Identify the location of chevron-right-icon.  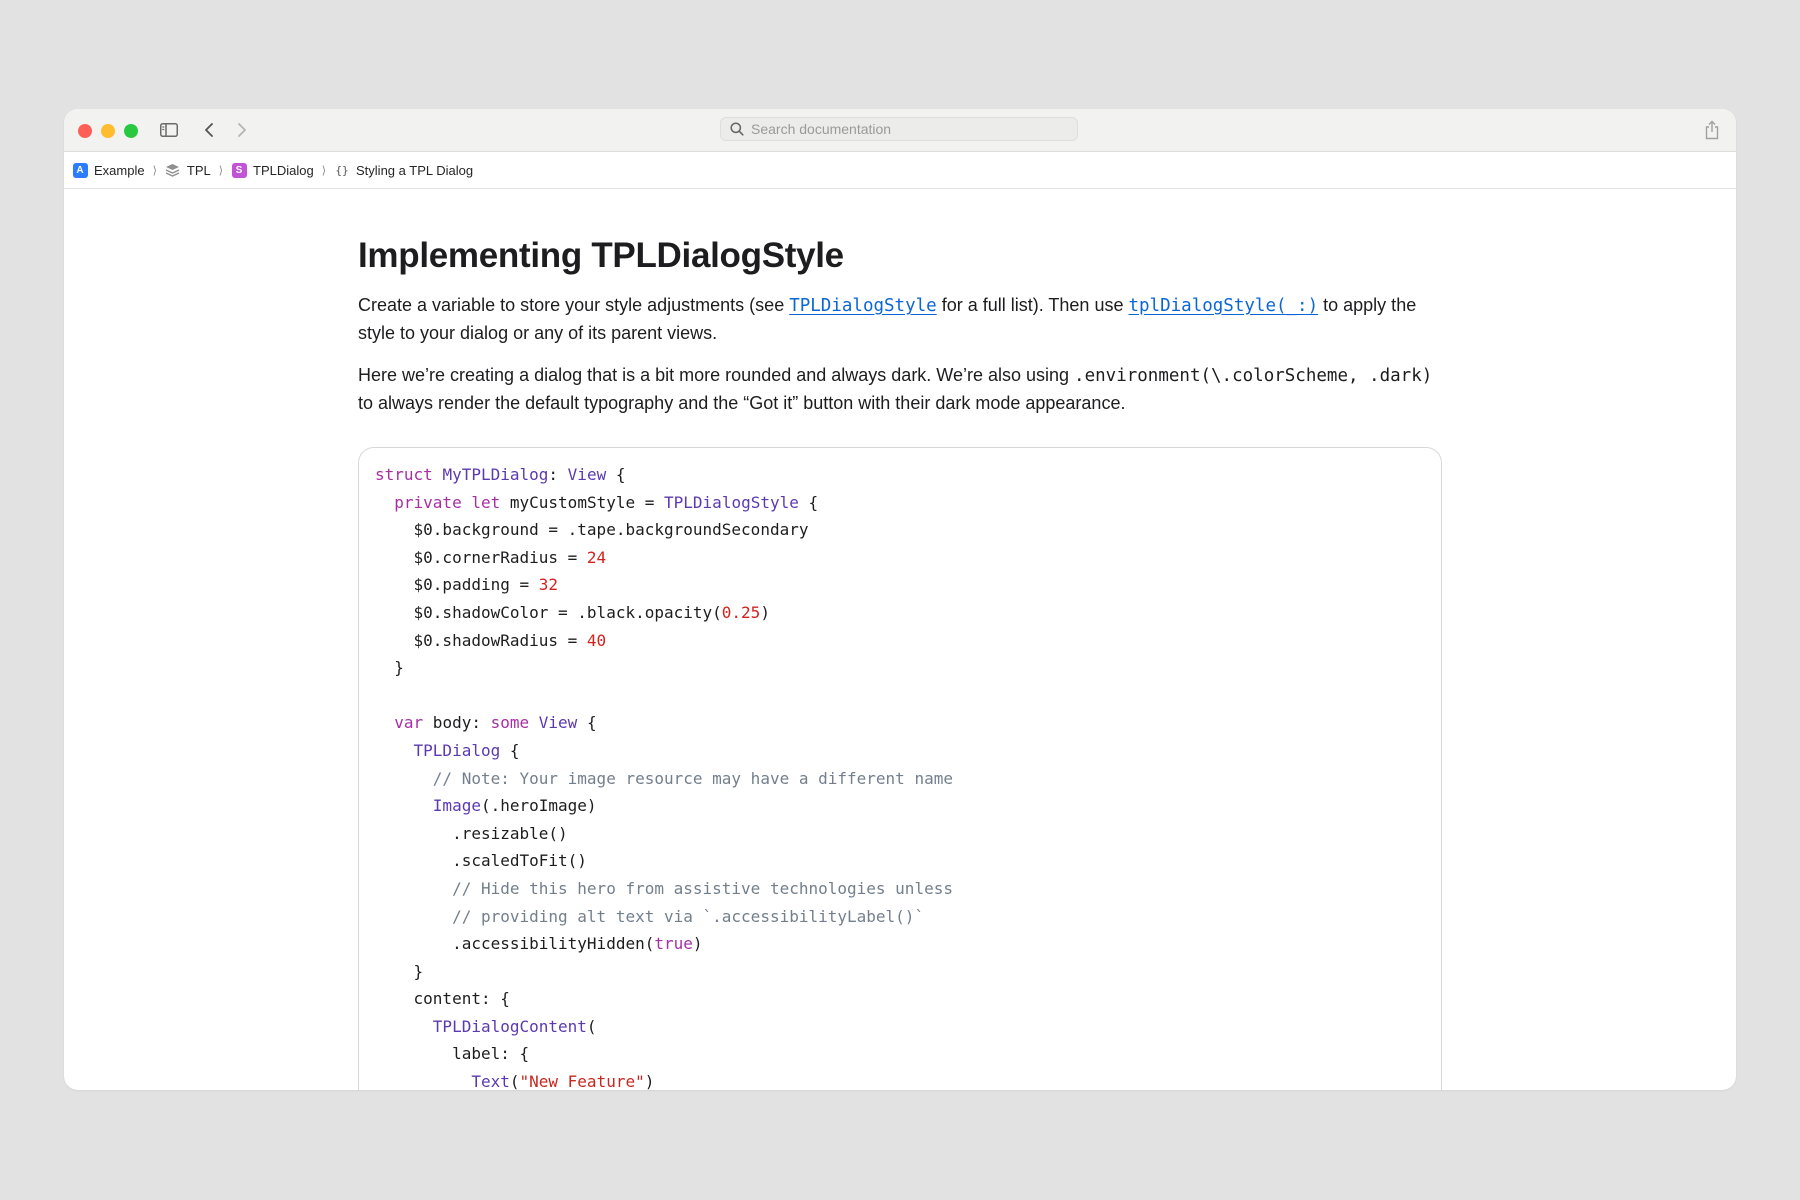
(242, 130).